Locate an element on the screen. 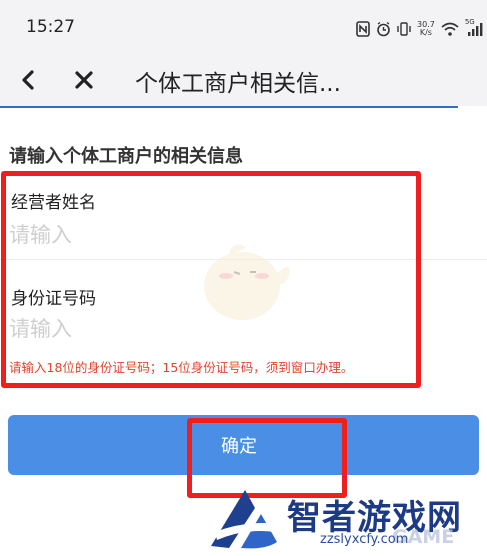 The width and height of the screenshot is (487, 556). alarm-icon is located at coordinates (383, 29).